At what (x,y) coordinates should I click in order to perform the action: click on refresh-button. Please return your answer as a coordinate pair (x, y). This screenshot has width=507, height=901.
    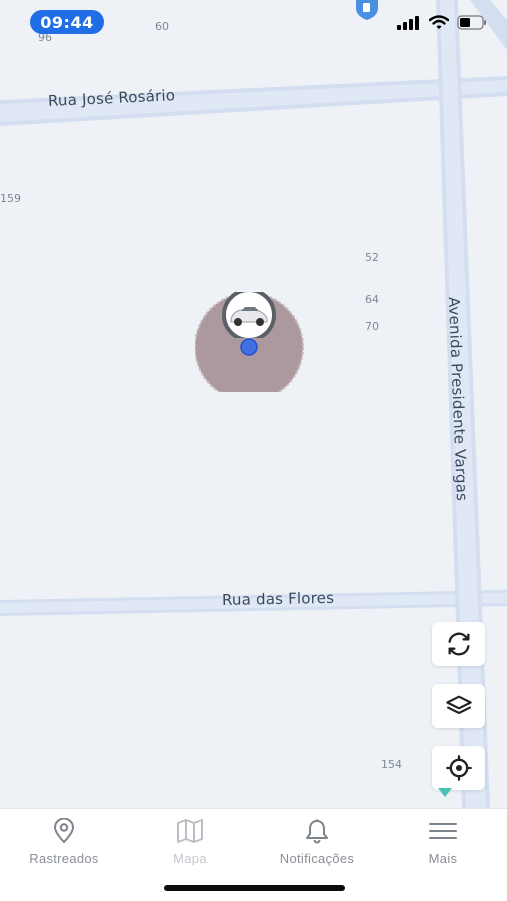
    Looking at the image, I should click on (458, 644).